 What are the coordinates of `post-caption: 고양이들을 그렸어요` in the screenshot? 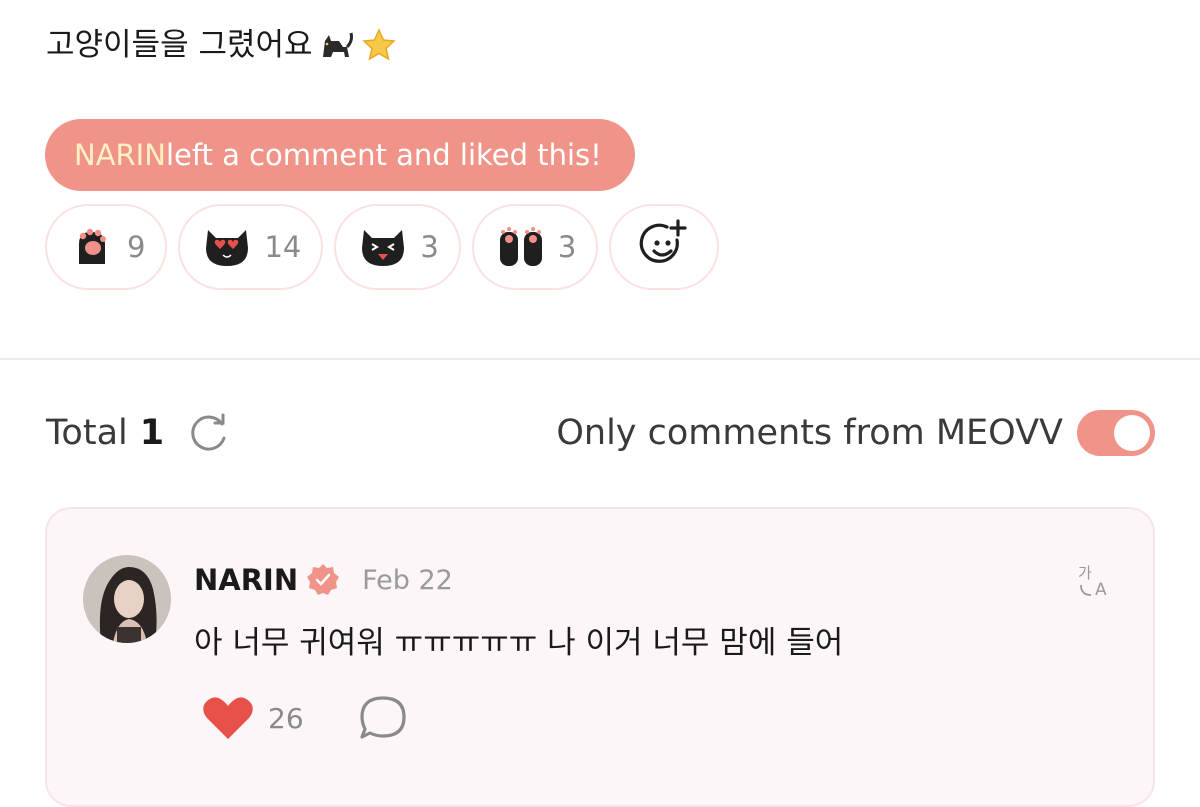 It's located at (179, 45).